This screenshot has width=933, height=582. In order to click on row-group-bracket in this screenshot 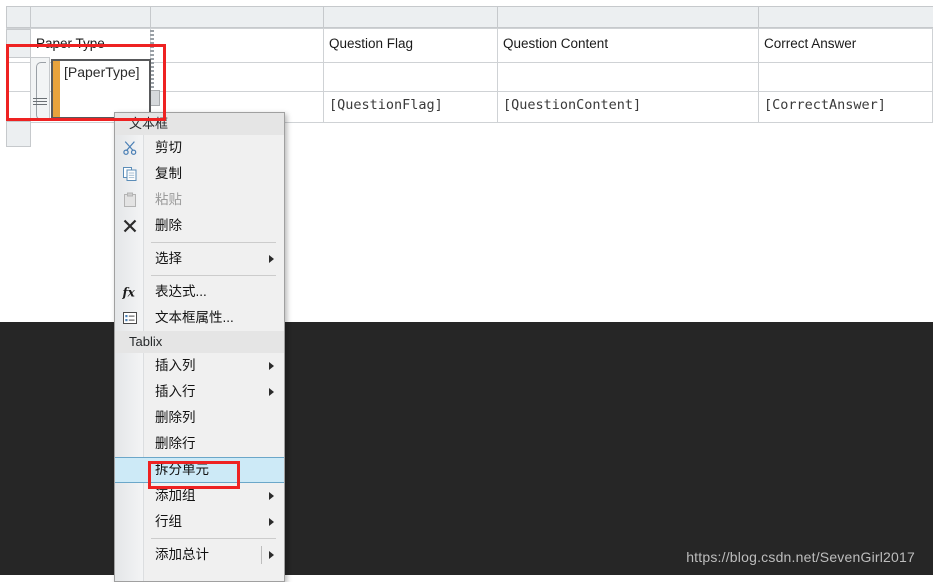, I will do `click(40, 89)`.